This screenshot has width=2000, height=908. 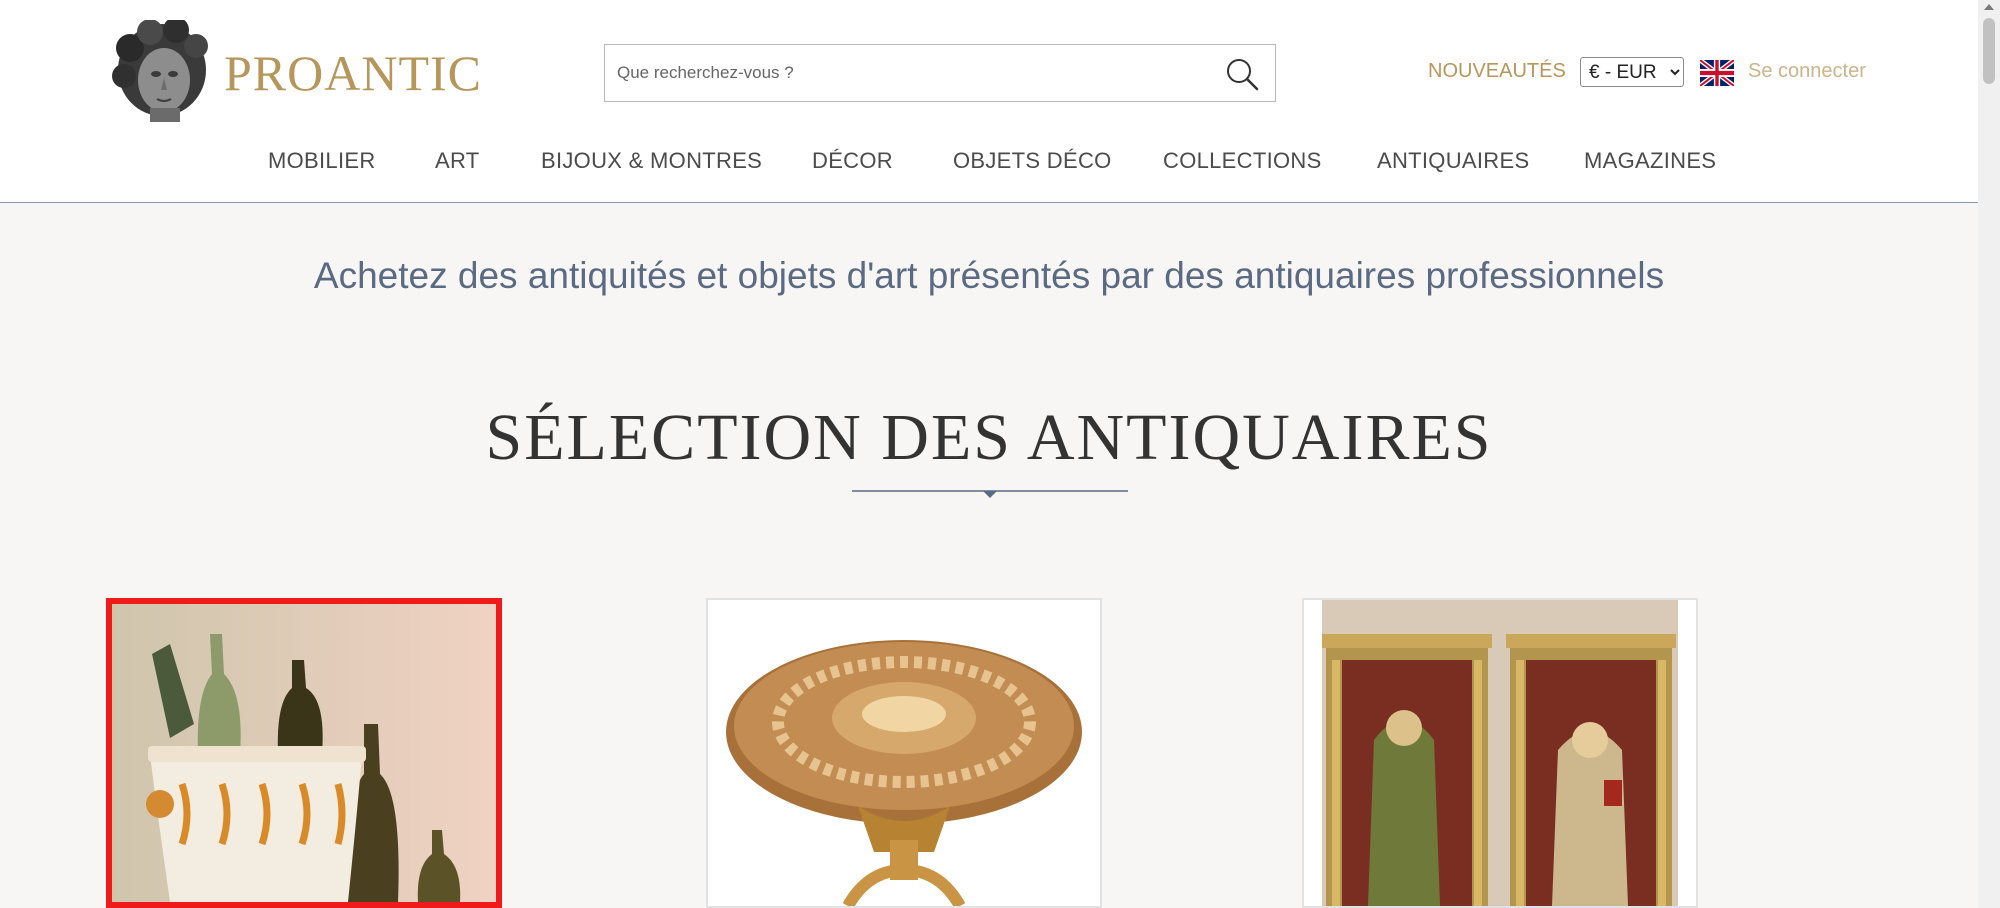 What do you see at coordinates (1242, 161) in the screenshot?
I see `nav-item-collections: COLLECTIONS` at bounding box center [1242, 161].